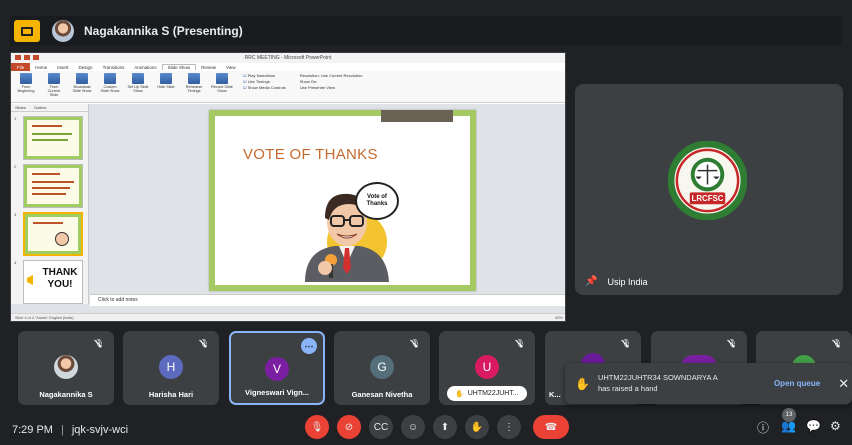 The image size is (852, 445). What do you see at coordinates (309, 346) in the screenshot?
I see `more-options-icon: ⋯` at bounding box center [309, 346].